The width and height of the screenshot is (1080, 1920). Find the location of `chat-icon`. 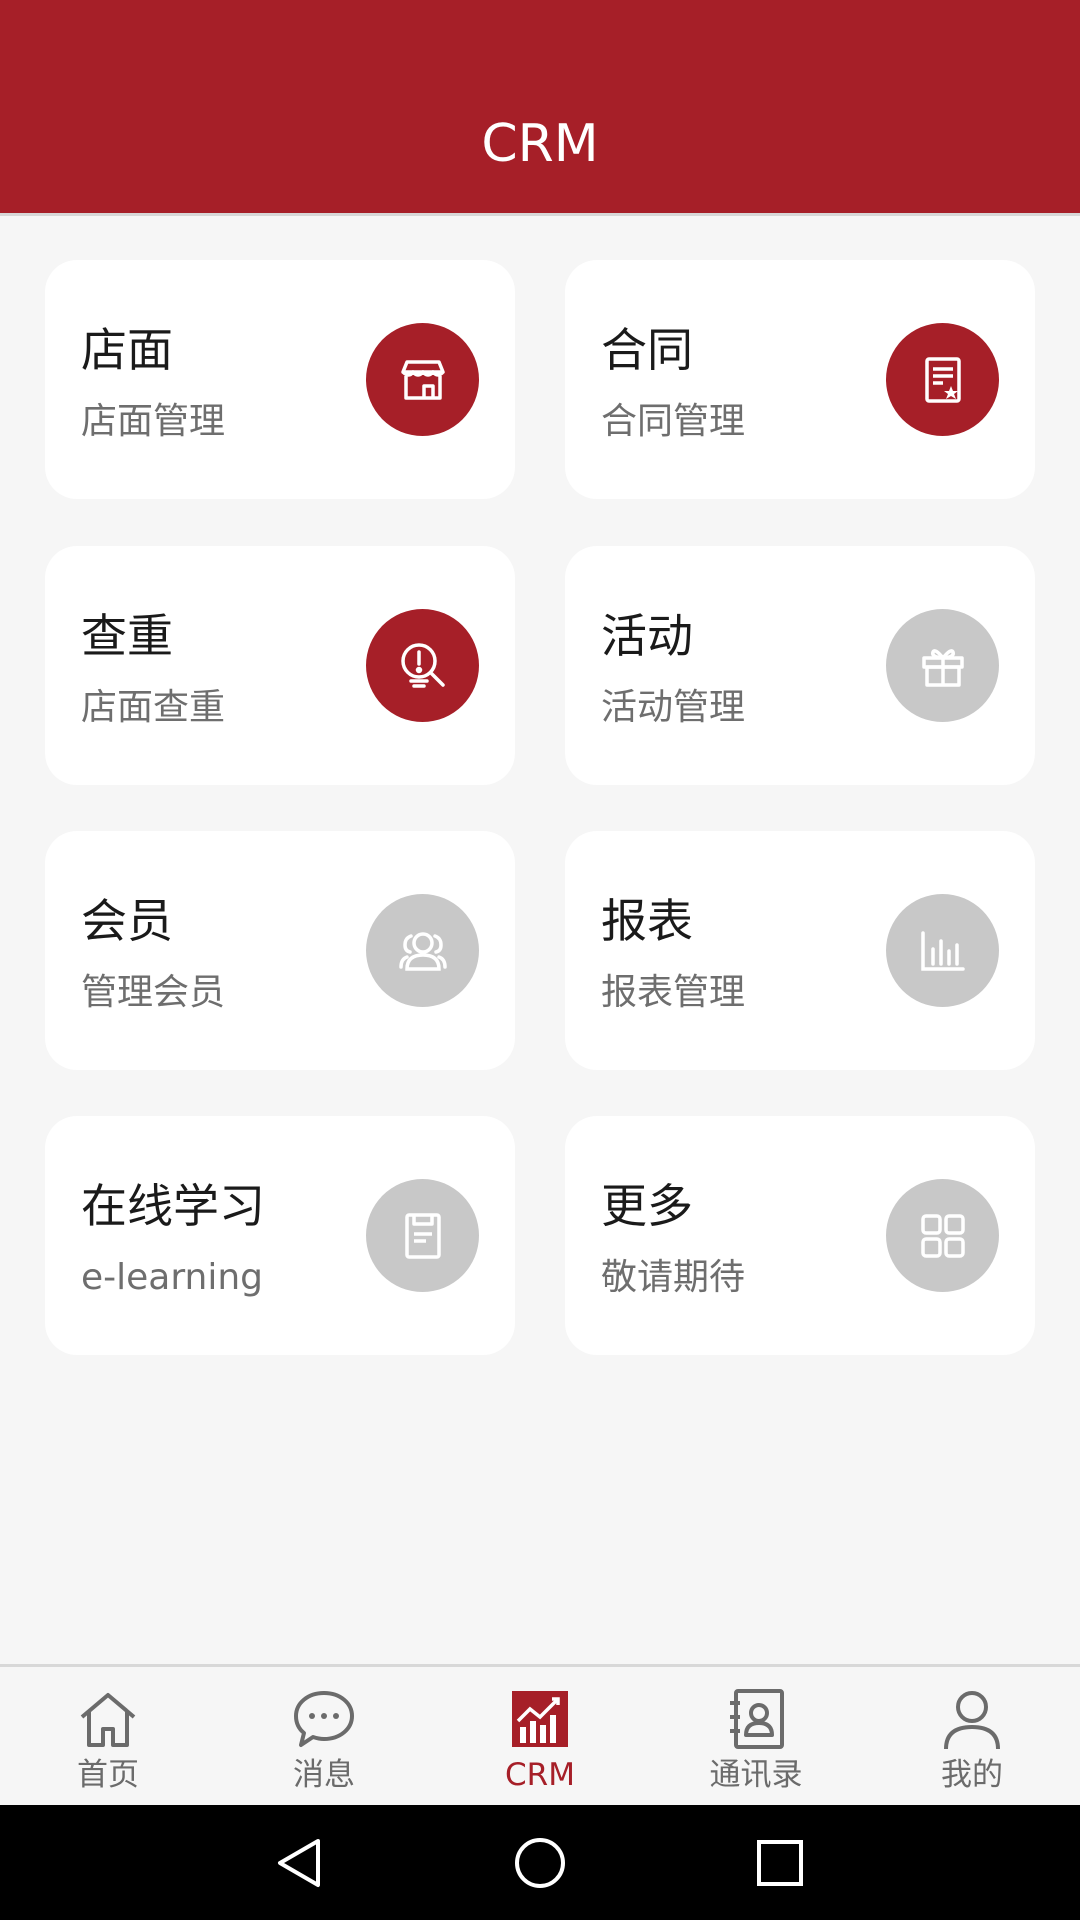

chat-icon is located at coordinates (324, 1719).